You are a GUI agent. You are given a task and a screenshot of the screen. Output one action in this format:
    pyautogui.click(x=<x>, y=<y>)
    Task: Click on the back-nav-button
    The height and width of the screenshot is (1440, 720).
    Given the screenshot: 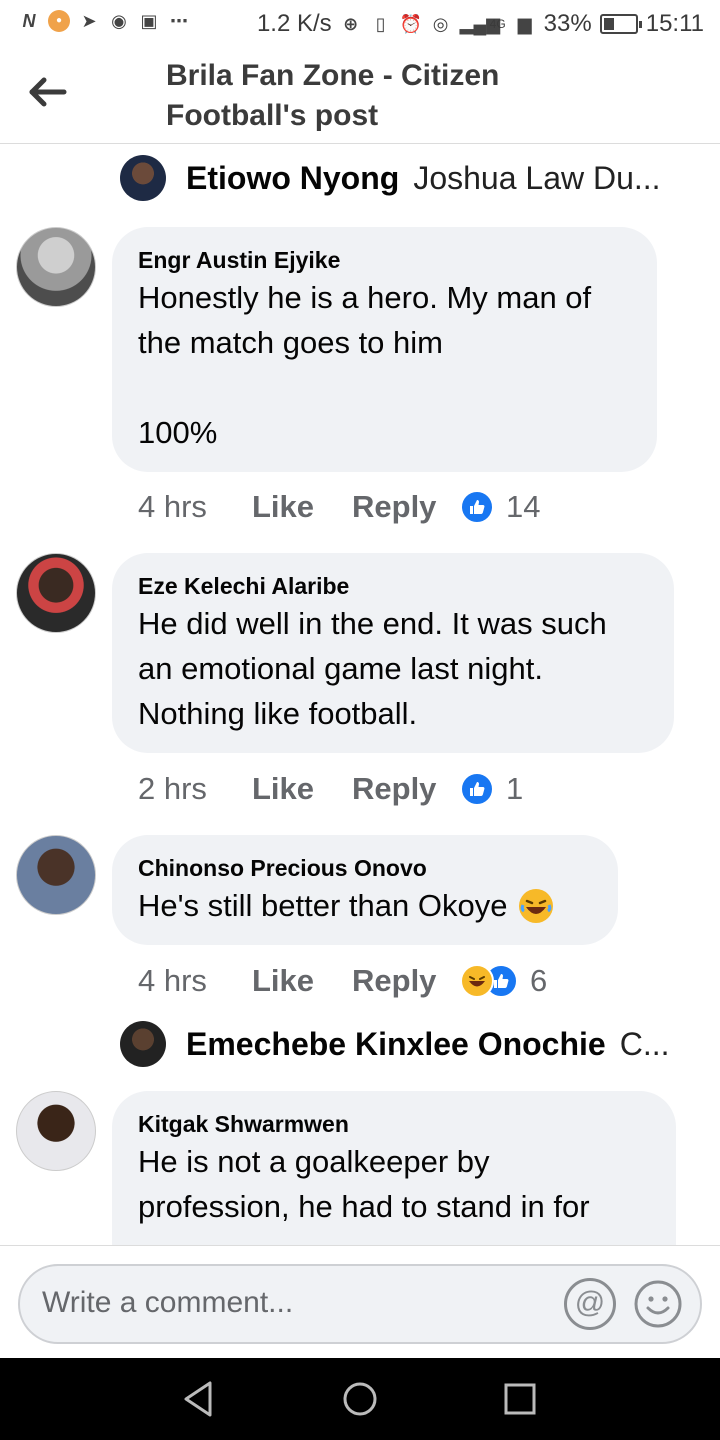 What is the action you would take?
    pyautogui.click(x=200, y=1399)
    